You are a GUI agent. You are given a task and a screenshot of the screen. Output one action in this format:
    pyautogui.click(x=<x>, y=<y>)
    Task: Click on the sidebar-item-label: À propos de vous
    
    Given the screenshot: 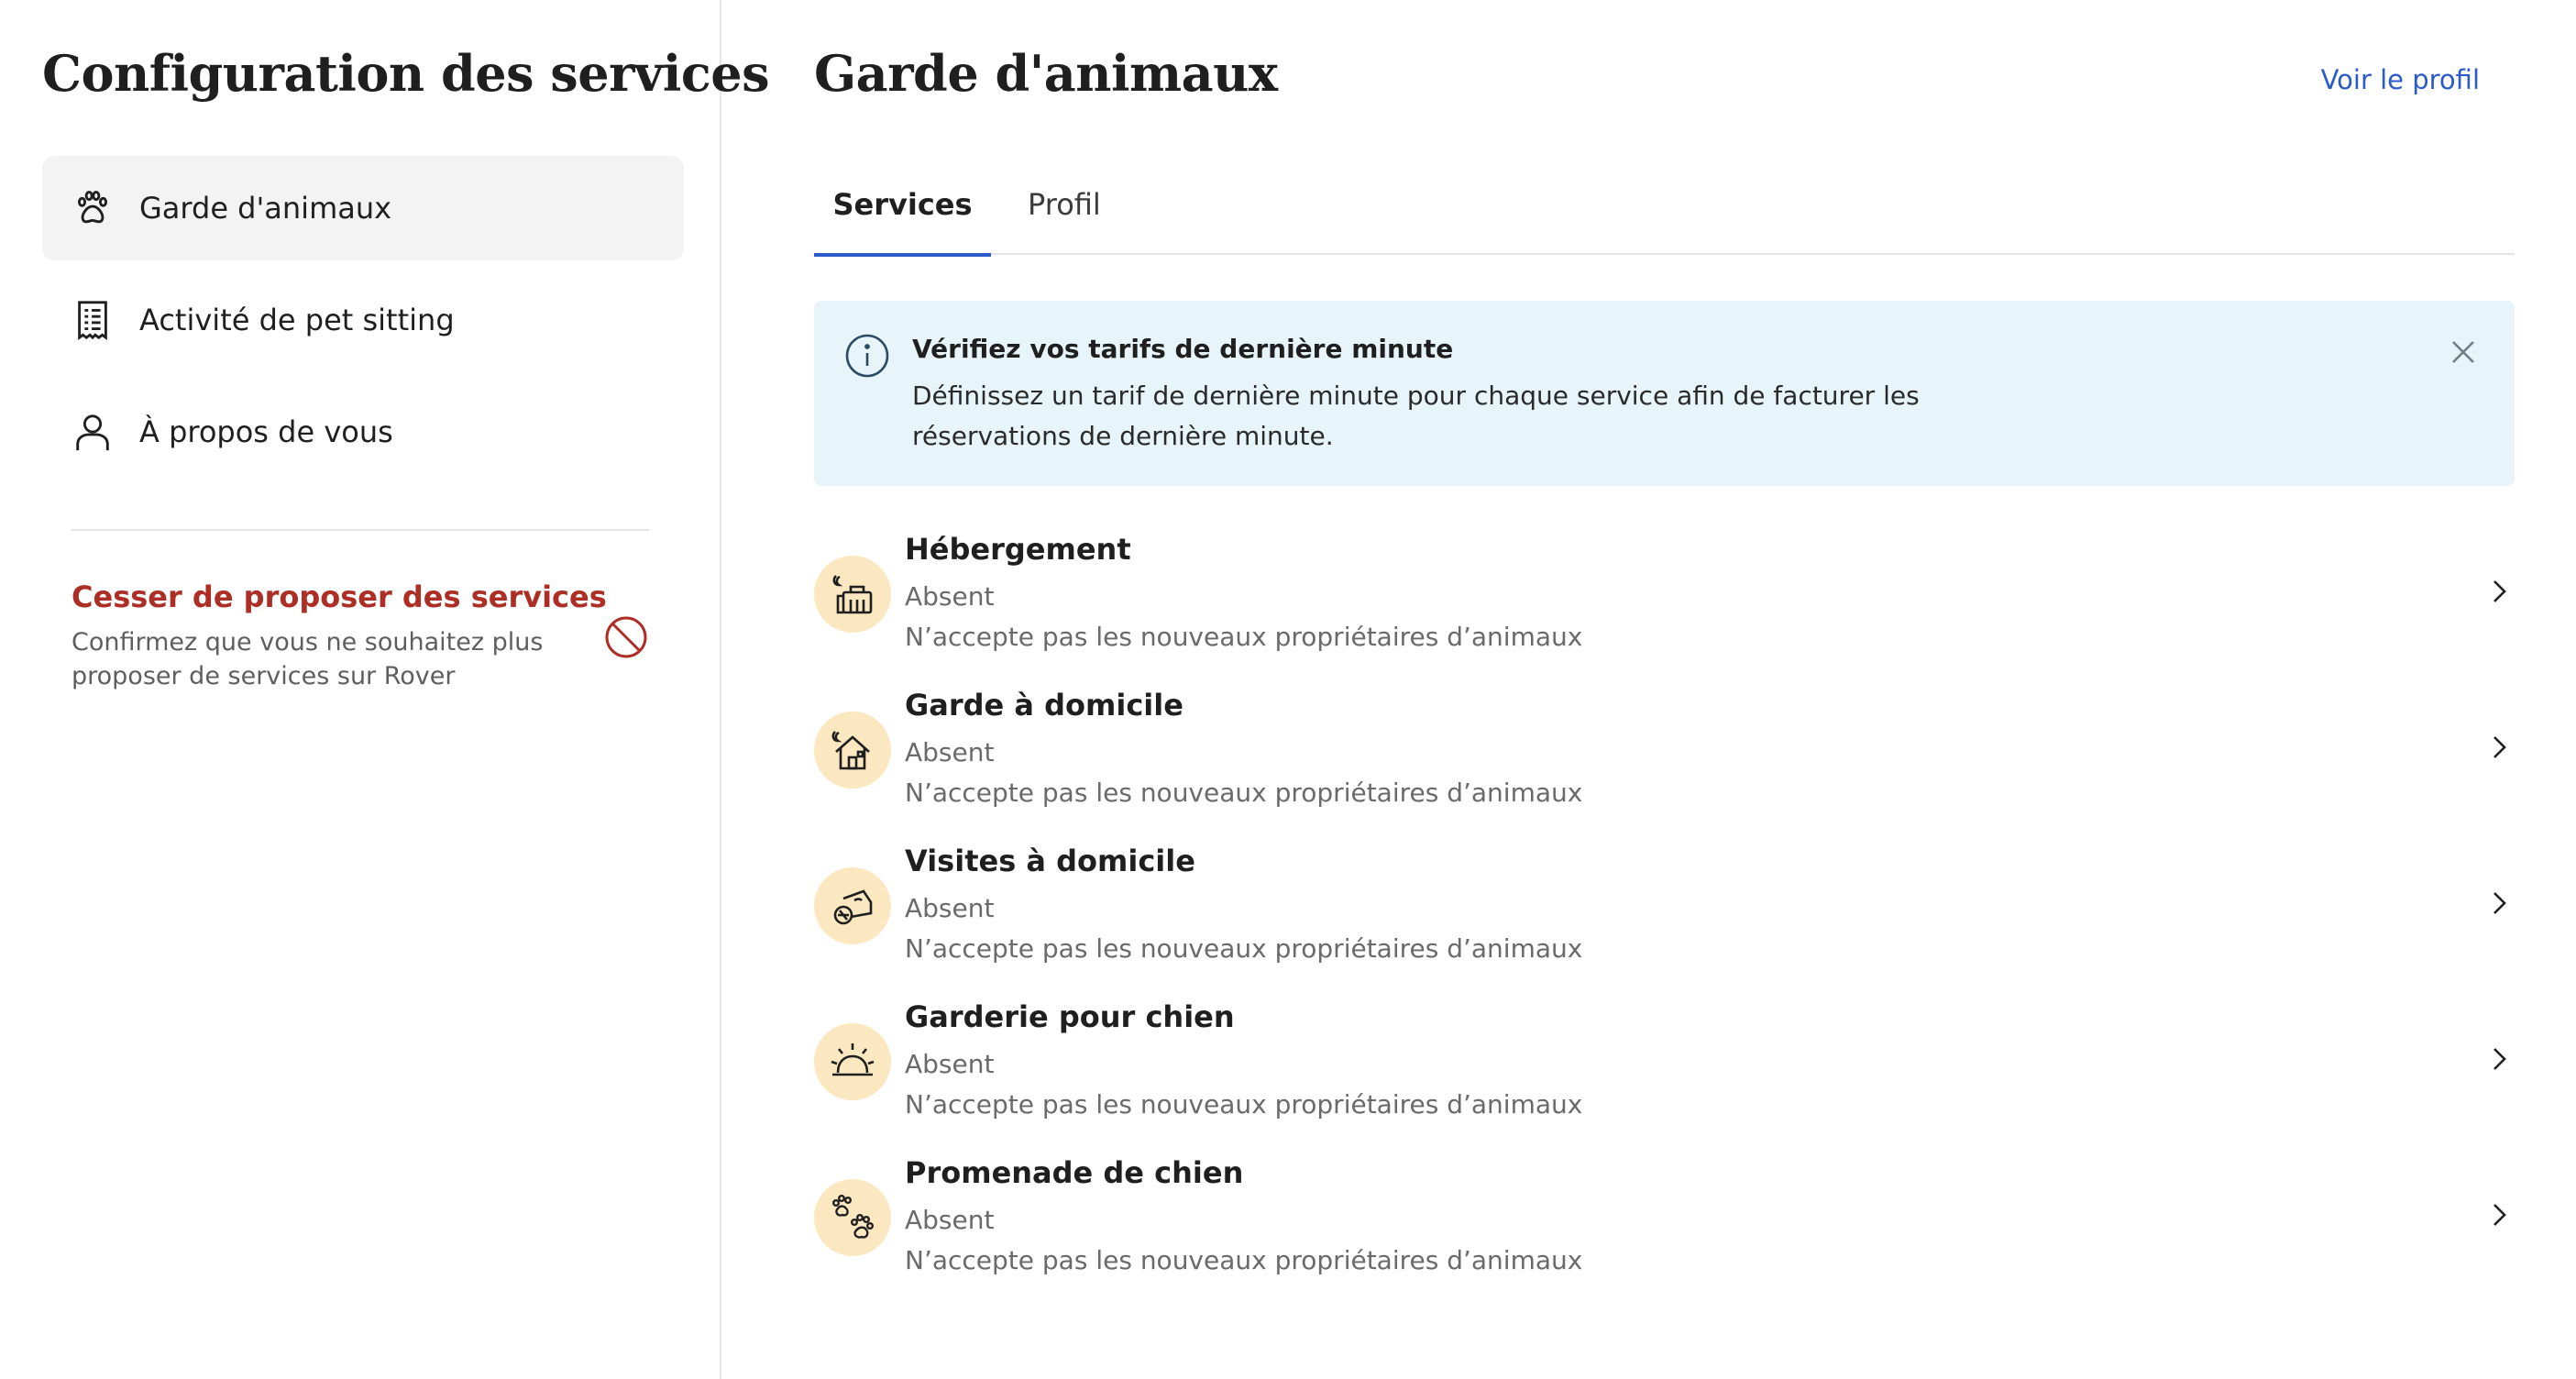 What is the action you would take?
    pyautogui.click(x=266, y=431)
    